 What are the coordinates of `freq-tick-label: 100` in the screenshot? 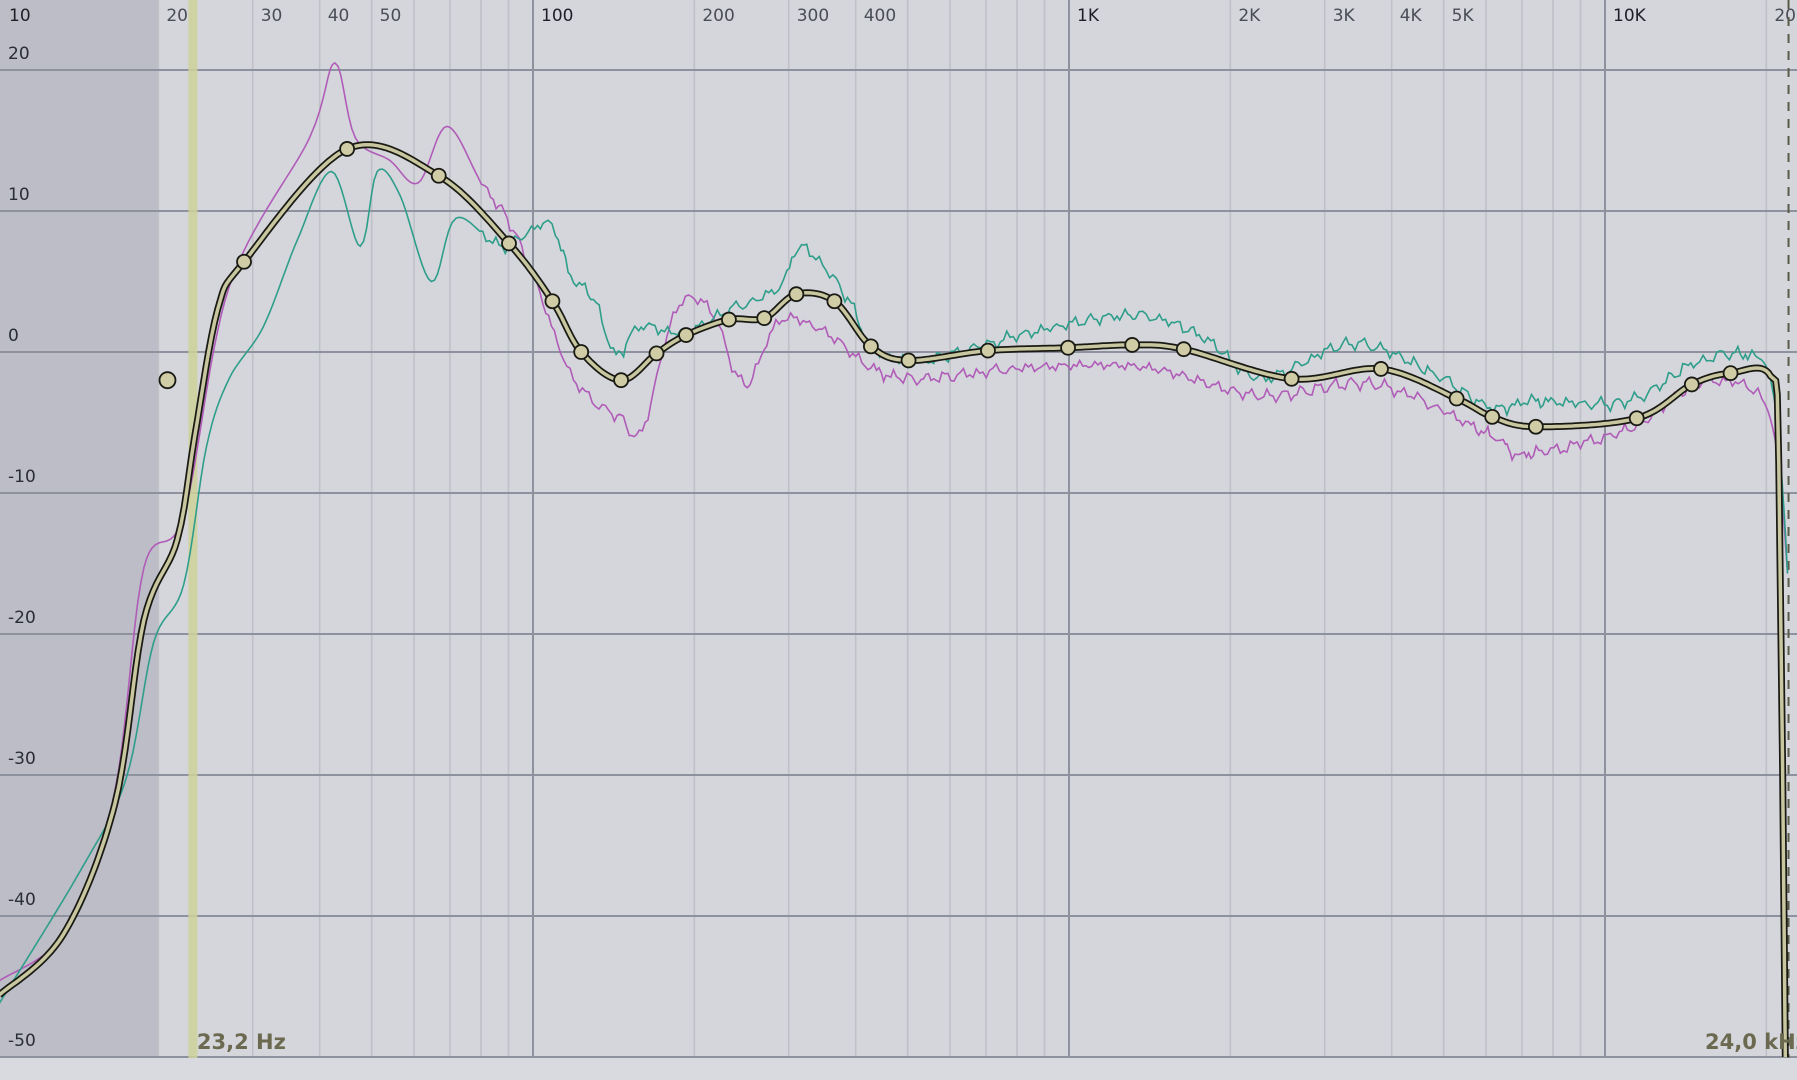 It's located at (557, 16).